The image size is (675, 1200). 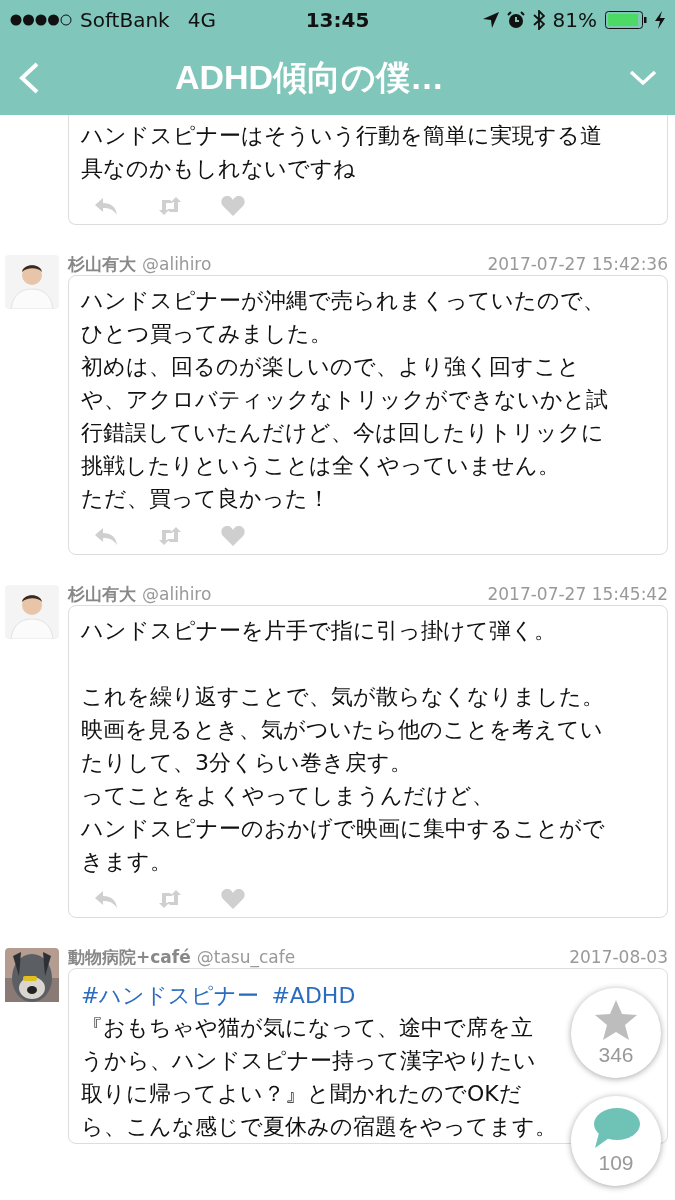 What do you see at coordinates (490, 20) in the screenshot?
I see `location-icon` at bounding box center [490, 20].